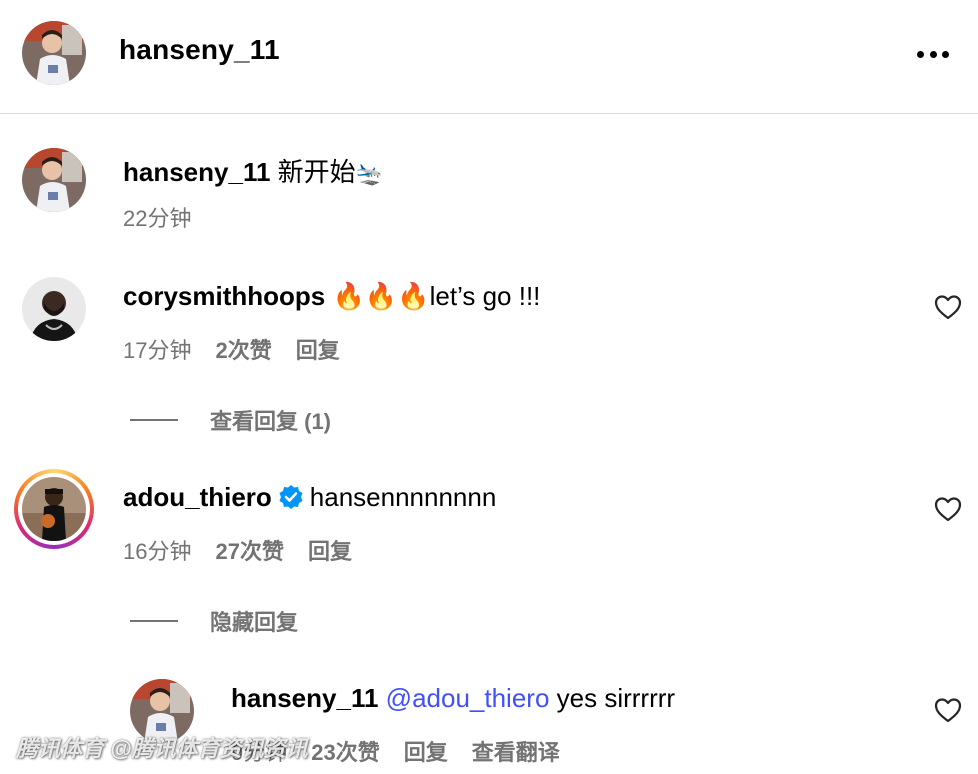  I want to click on avatar, so click(54, 53).